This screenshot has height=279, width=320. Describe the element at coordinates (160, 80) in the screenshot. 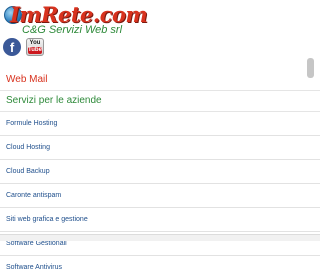

I see `menu-item-web-mail: Web Mail` at that location.